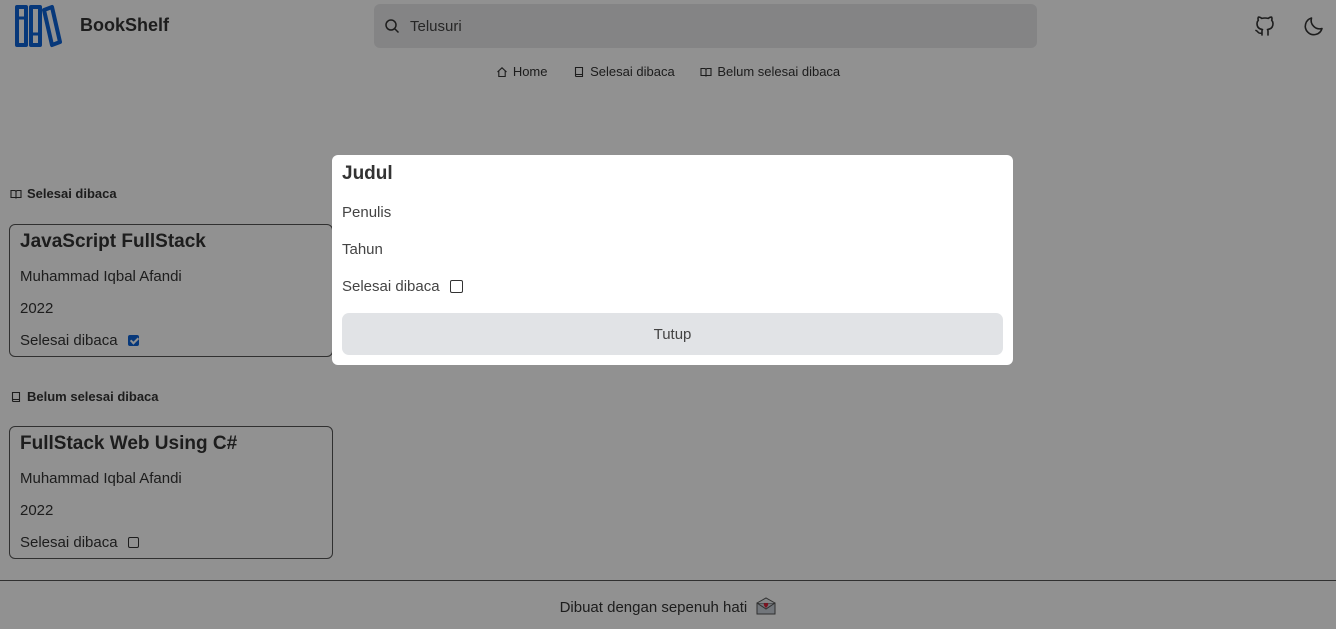  I want to click on modal-author: Penulis, so click(367, 212).